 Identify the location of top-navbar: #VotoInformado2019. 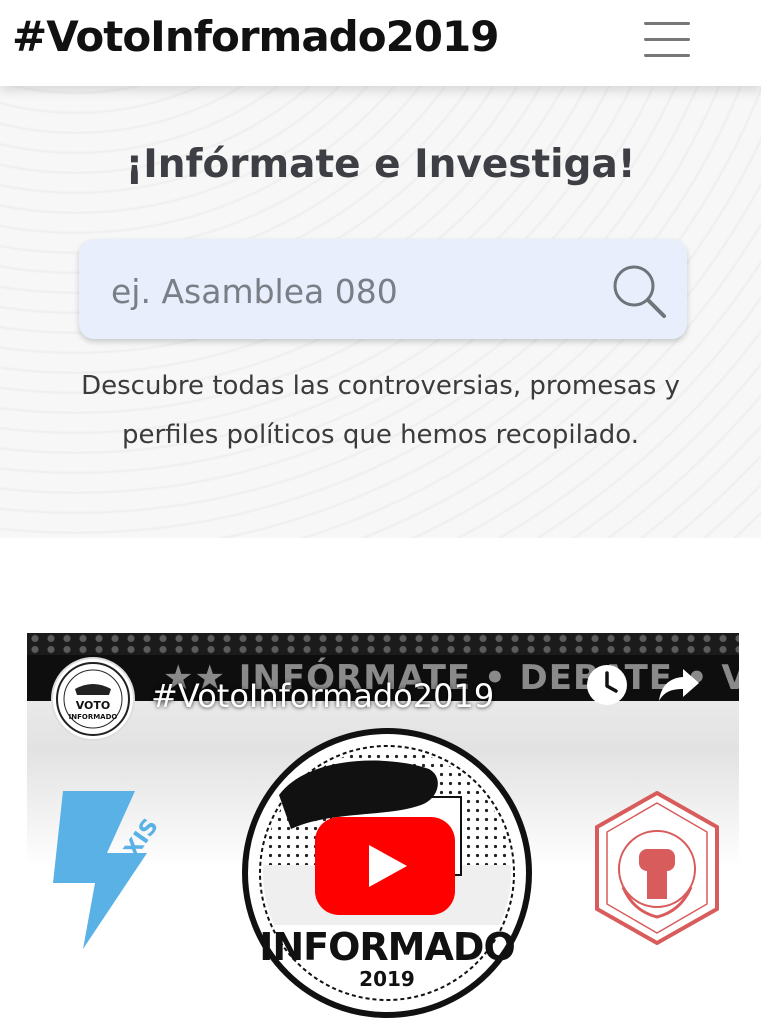
(380, 43).